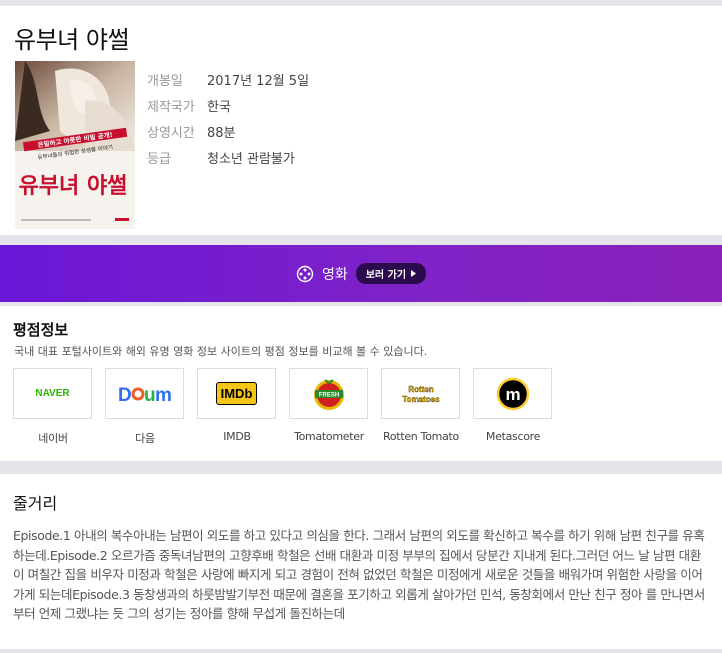 The height and width of the screenshot is (653, 722). I want to click on metacritic-icon: m, so click(512, 393).